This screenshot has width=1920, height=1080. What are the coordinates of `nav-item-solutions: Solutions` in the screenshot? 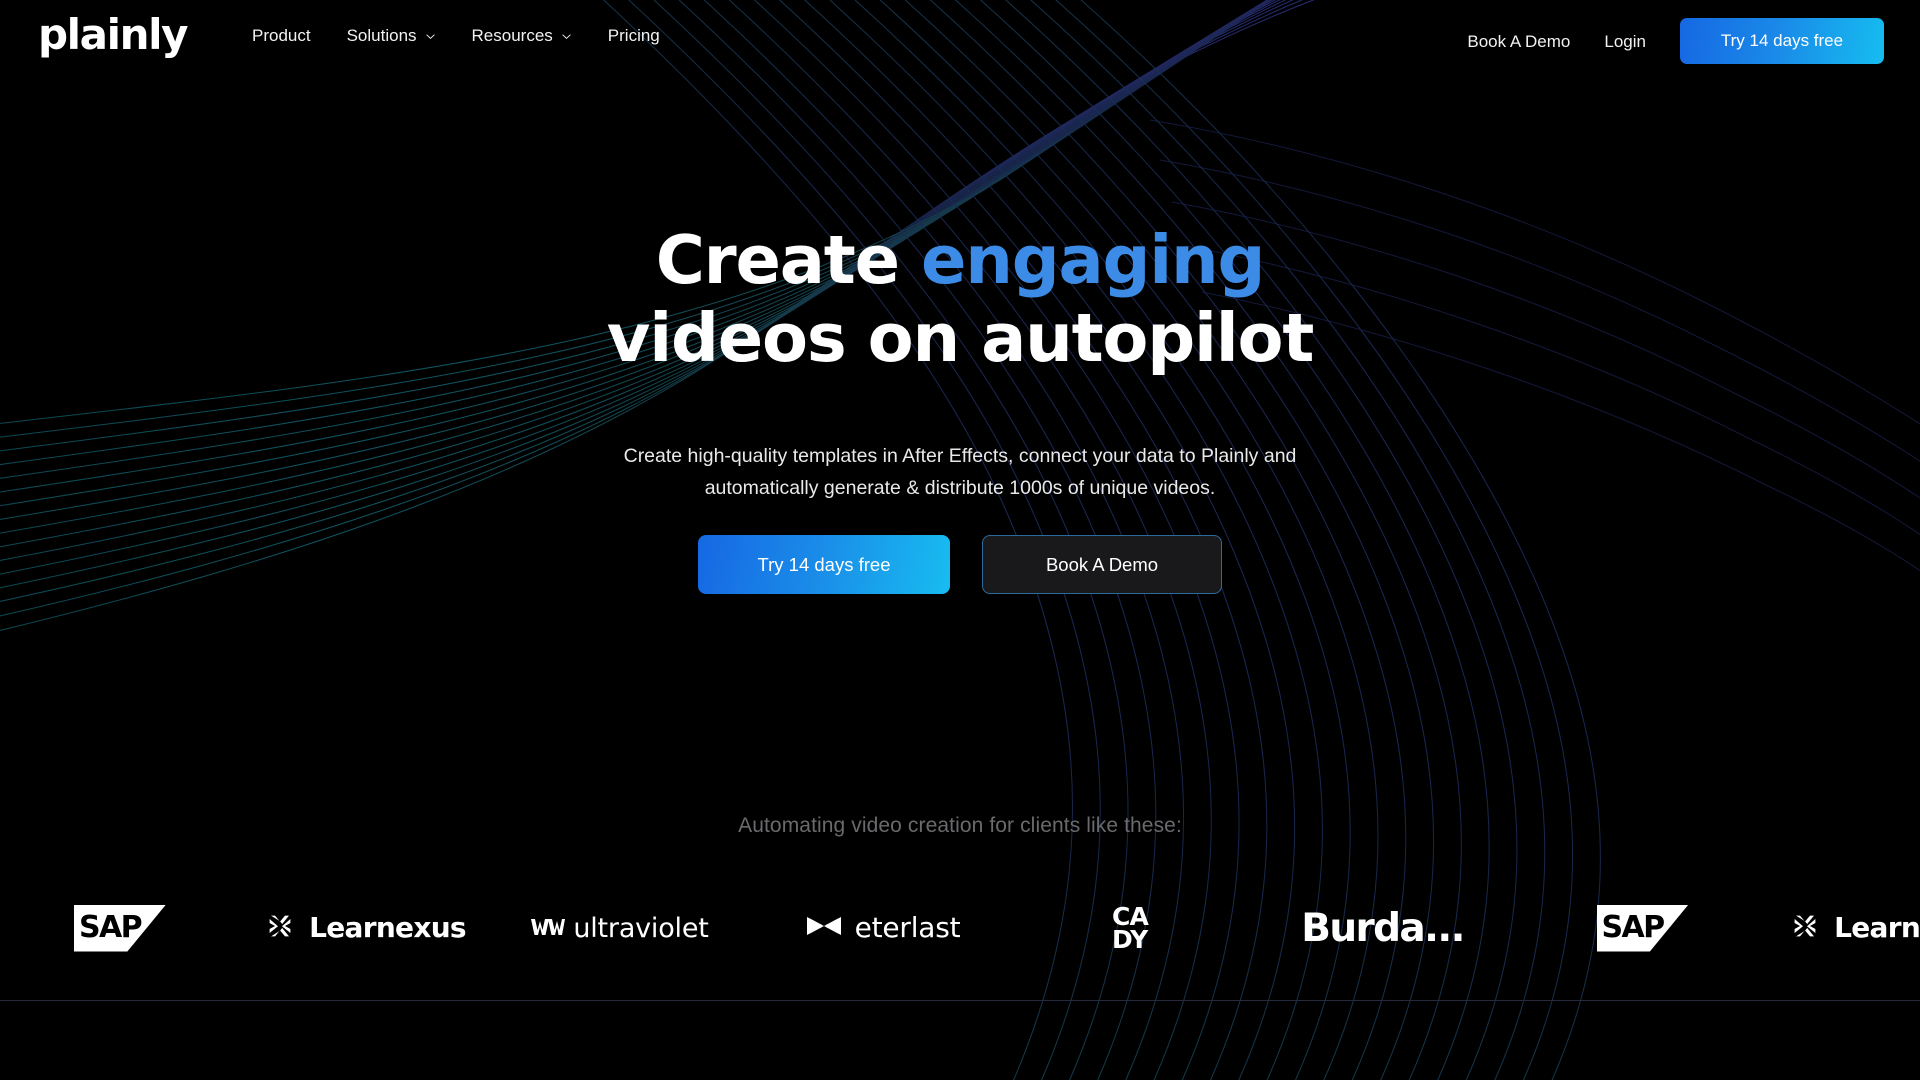 It's located at (391, 35).